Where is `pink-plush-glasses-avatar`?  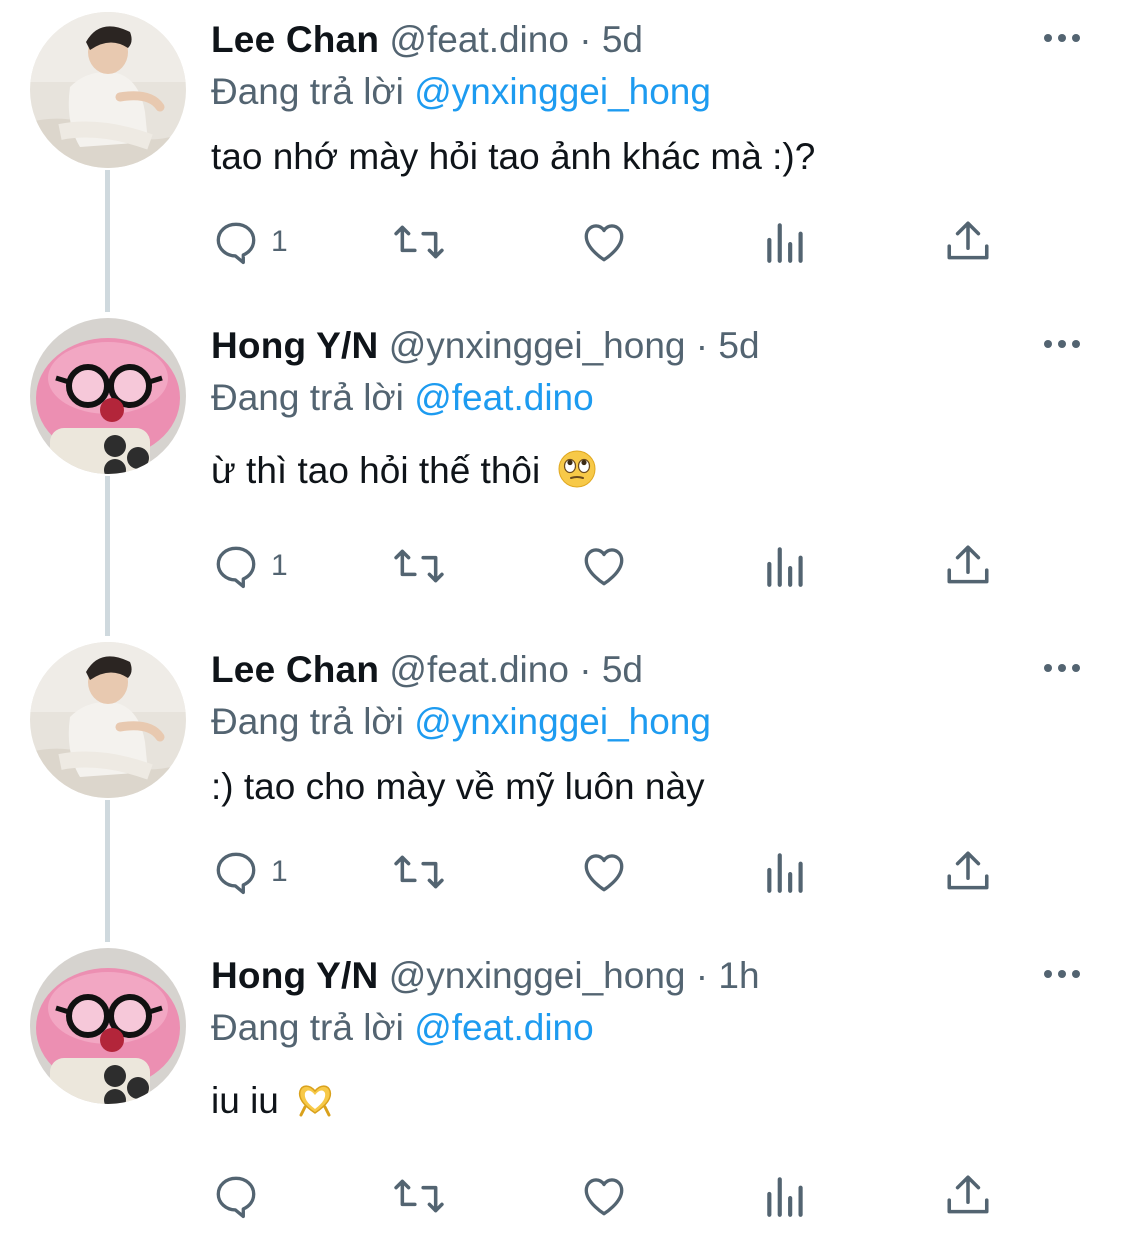 pink-plush-glasses-avatar is located at coordinates (108, 1026).